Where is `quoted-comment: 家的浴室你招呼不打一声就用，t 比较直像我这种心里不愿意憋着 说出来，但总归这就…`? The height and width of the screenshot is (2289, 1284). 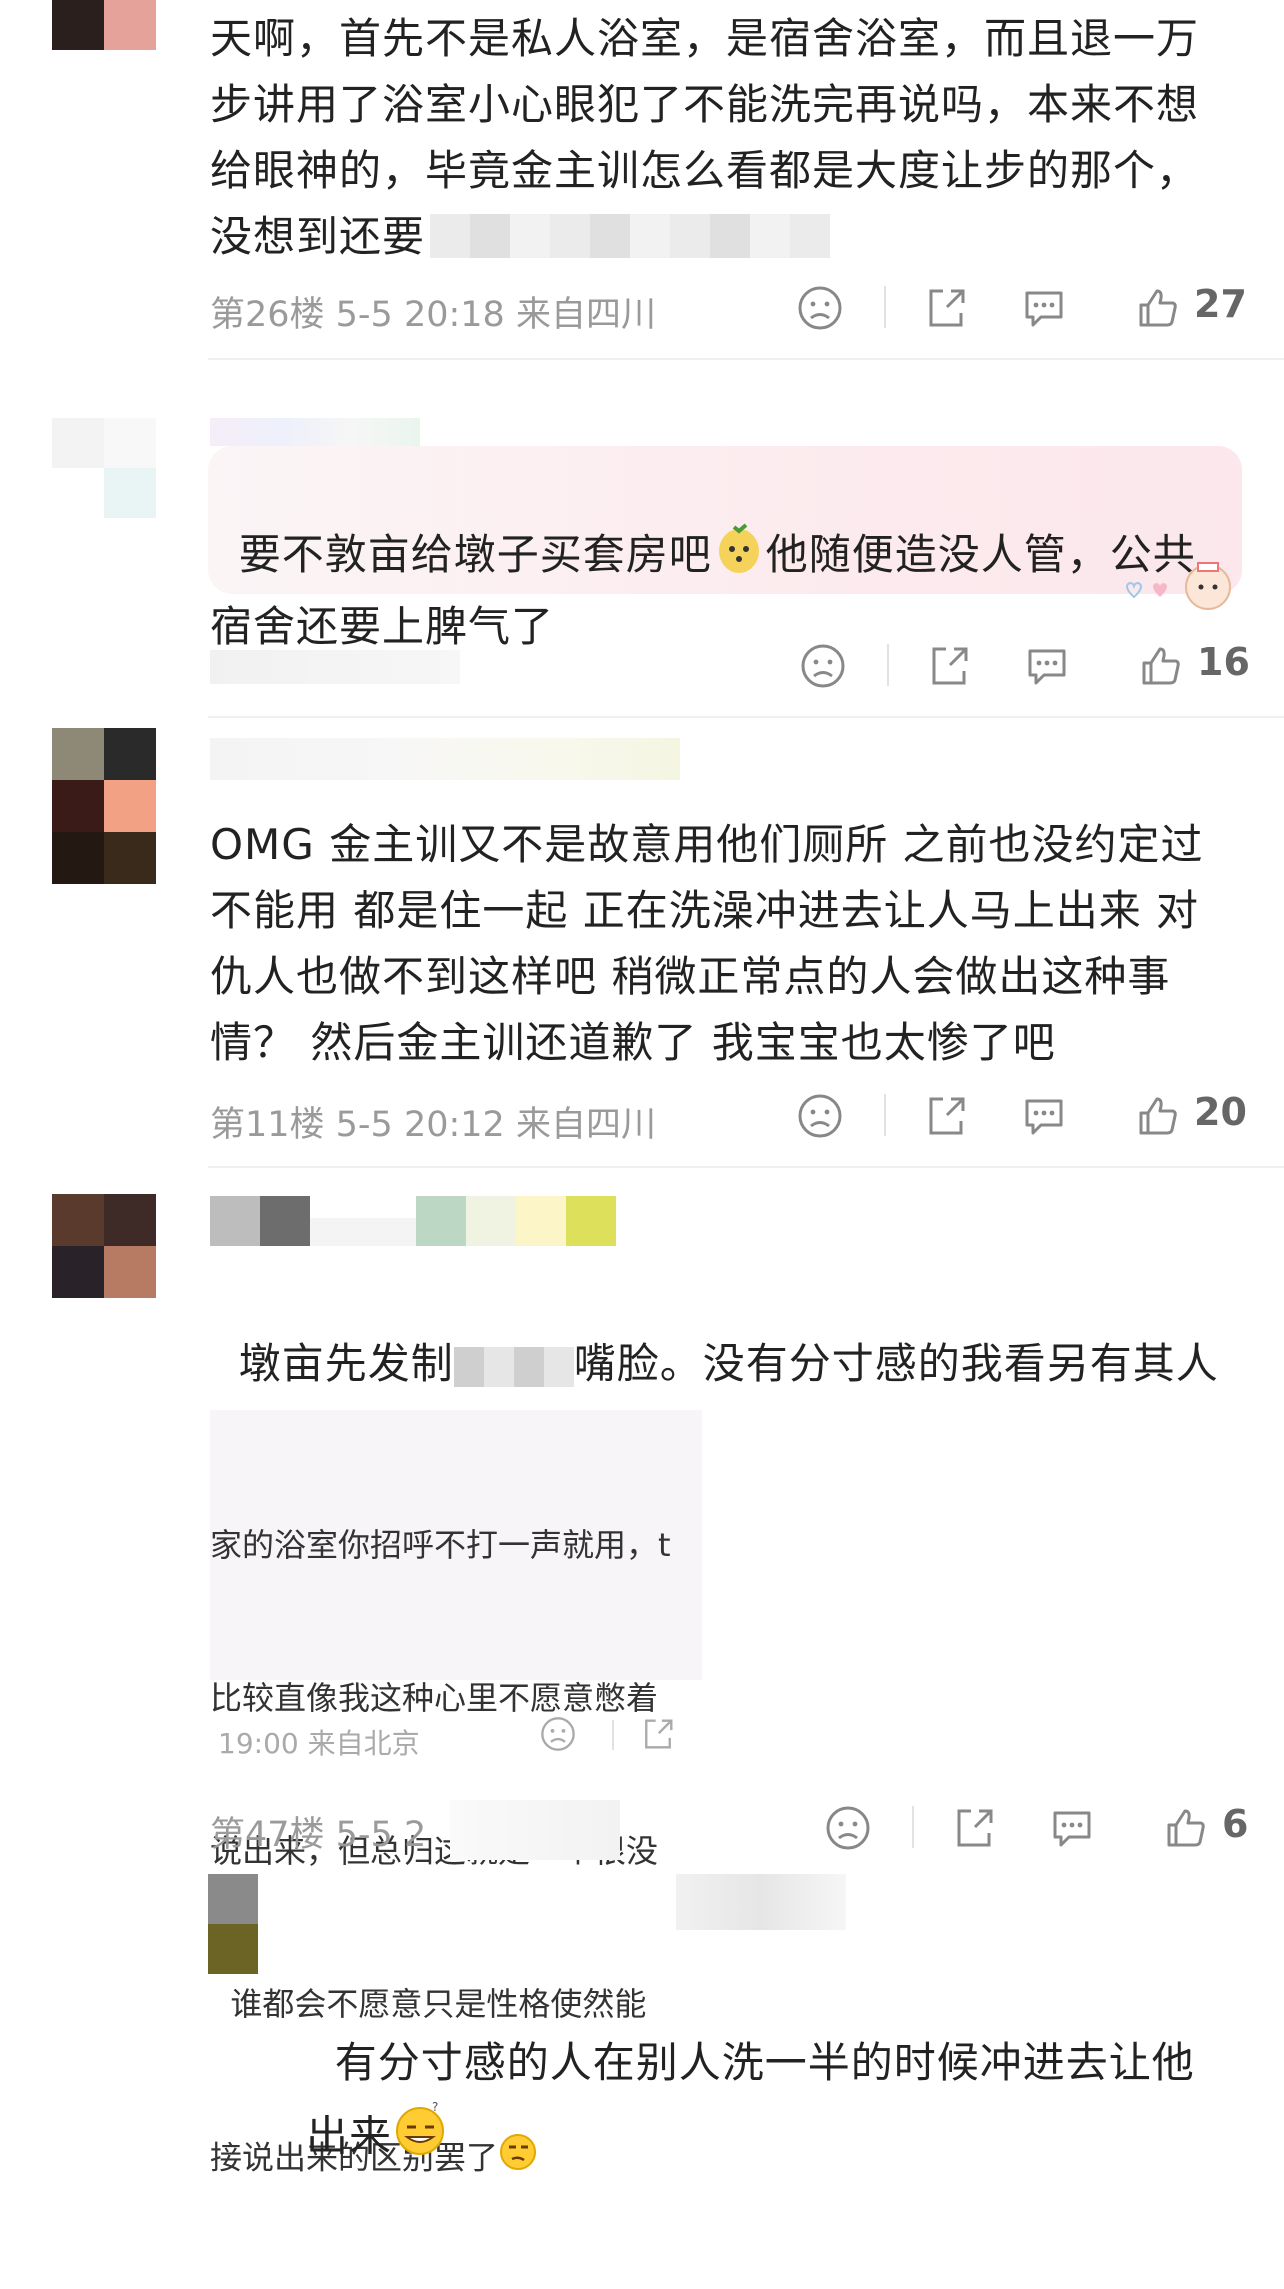 quoted-comment: 家的浴室你招呼不打一声就用，t 比较直像我这种心里不愿意憋着 说出来，但总归这就… is located at coordinates (456, 1793).